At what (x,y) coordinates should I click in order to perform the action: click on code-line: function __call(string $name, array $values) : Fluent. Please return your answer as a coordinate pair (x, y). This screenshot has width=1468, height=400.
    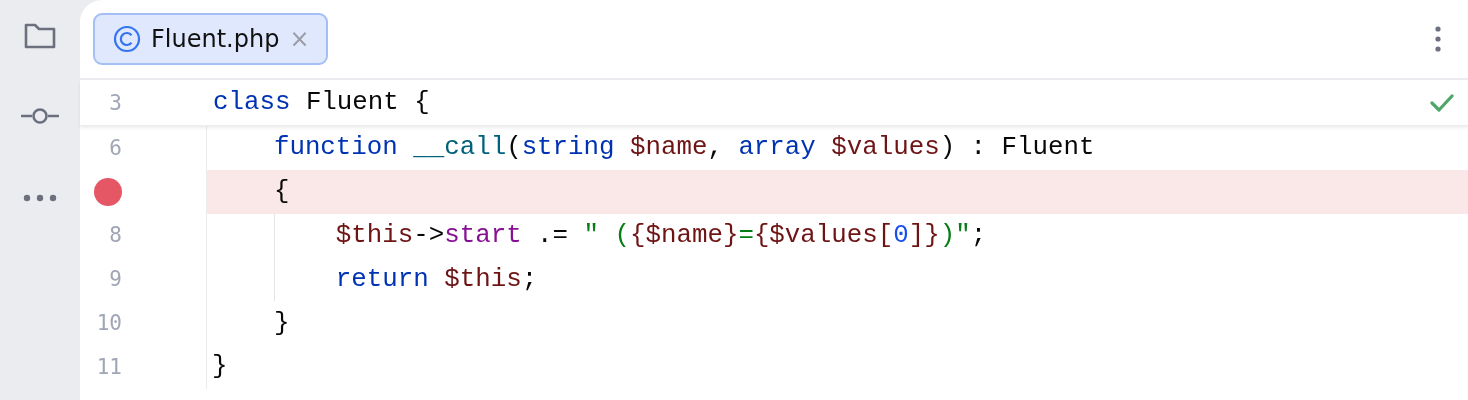
    Looking at the image, I should click on (683, 148).